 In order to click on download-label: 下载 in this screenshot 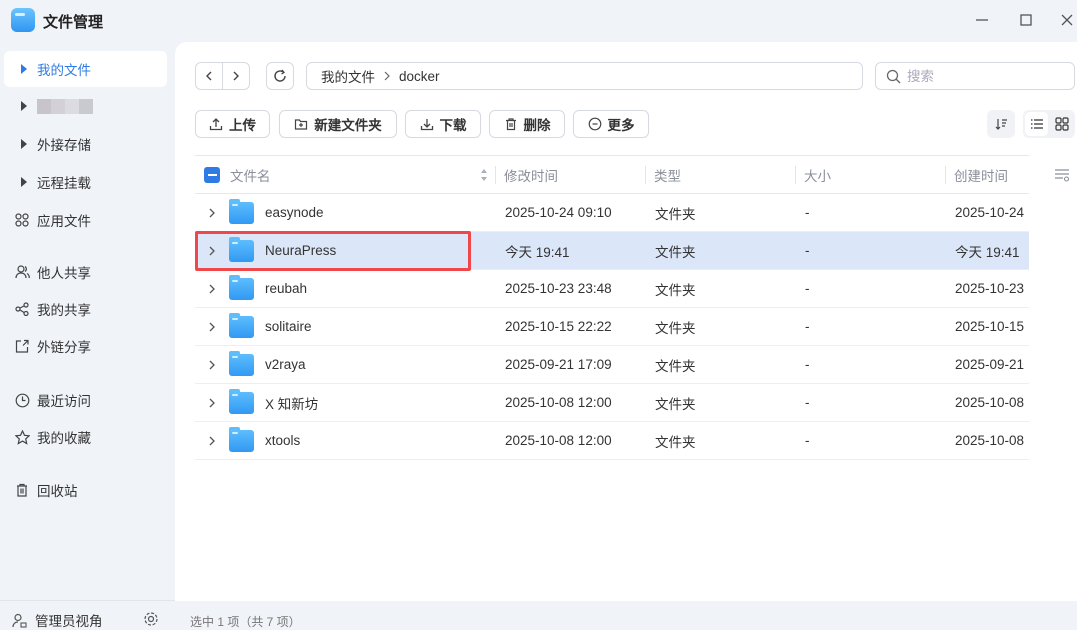, I will do `click(453, 125)`.